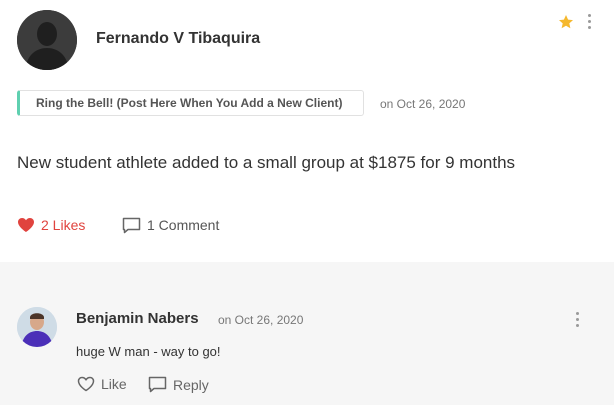 The height and width of the screenshot is (405, 614). I want to click on star-icon, so click(566, 22).